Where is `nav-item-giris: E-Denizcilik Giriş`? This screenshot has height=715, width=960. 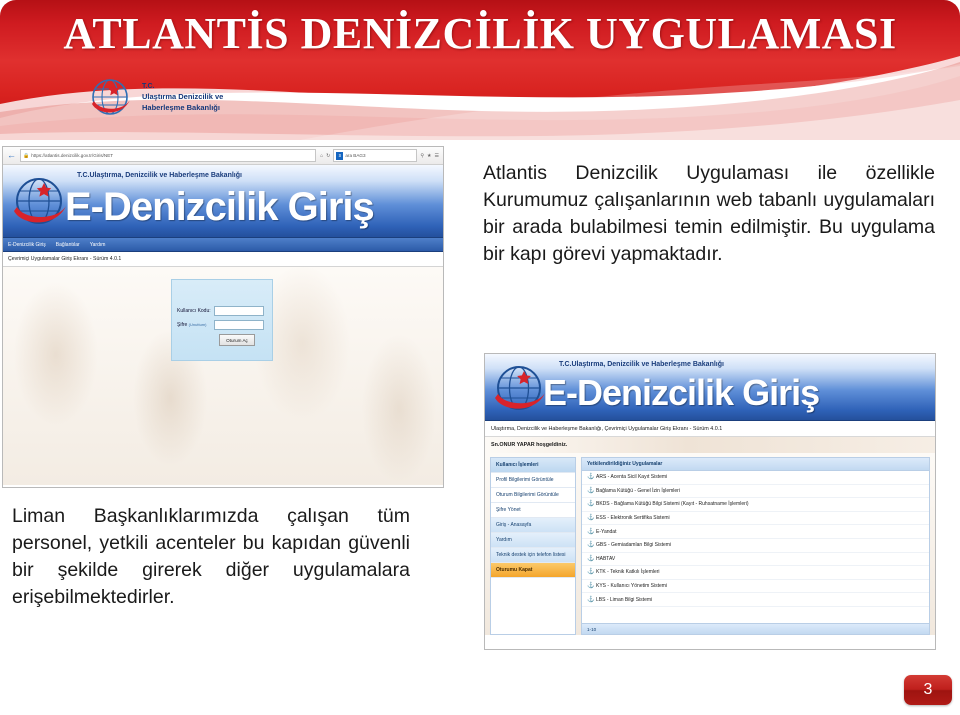
nav-item-giris: E-Denizcilik Giriş is located at coordinates (27, 245).